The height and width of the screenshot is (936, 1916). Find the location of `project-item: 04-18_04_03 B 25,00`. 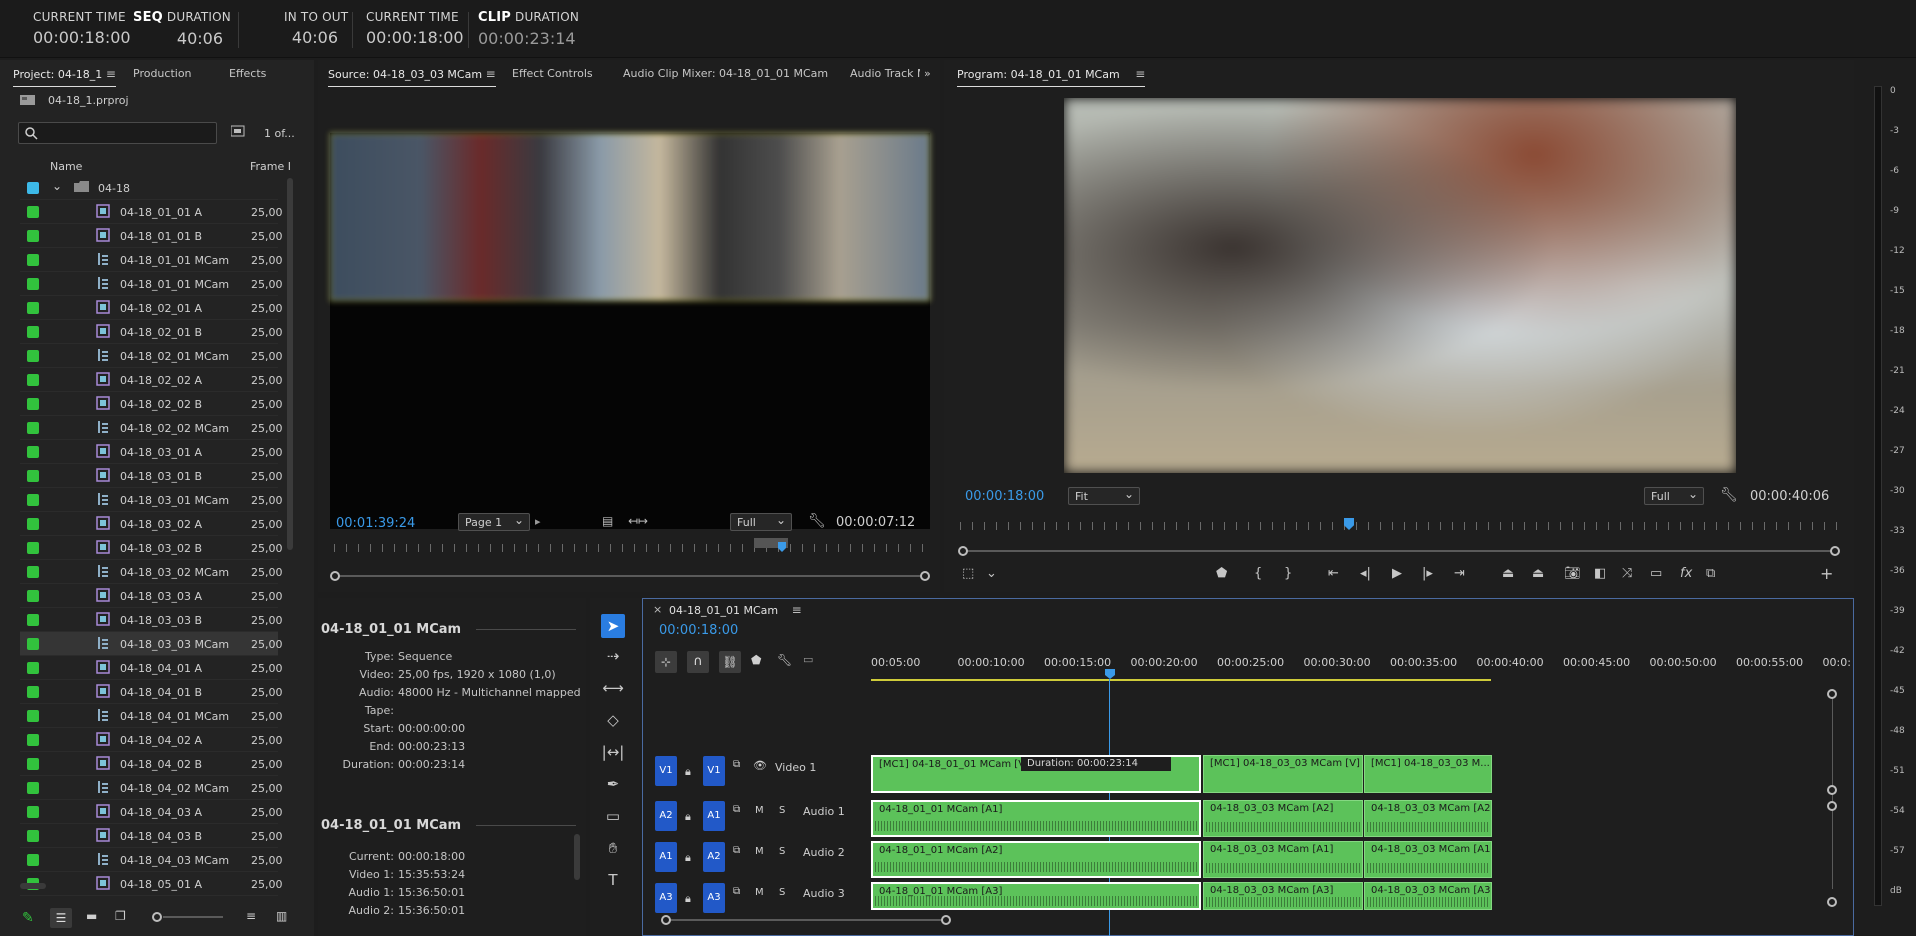

project-item: 04-18_04_03 B 25,00 is located at coordinates (151, 836).